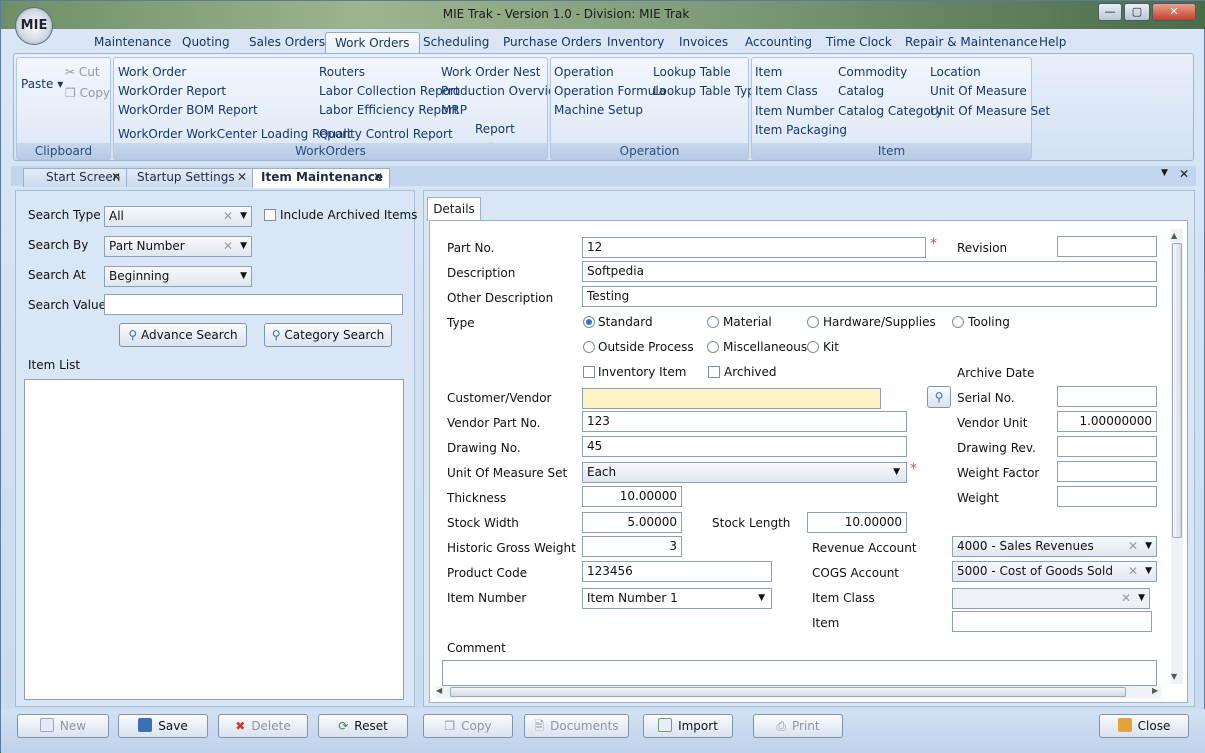 Image resolution: width=1205 pixels, height=753 pixels. Describe the element at coordinates (788, 692) in the screenshot. I see `horizontal-scroll-thumb` at that location.